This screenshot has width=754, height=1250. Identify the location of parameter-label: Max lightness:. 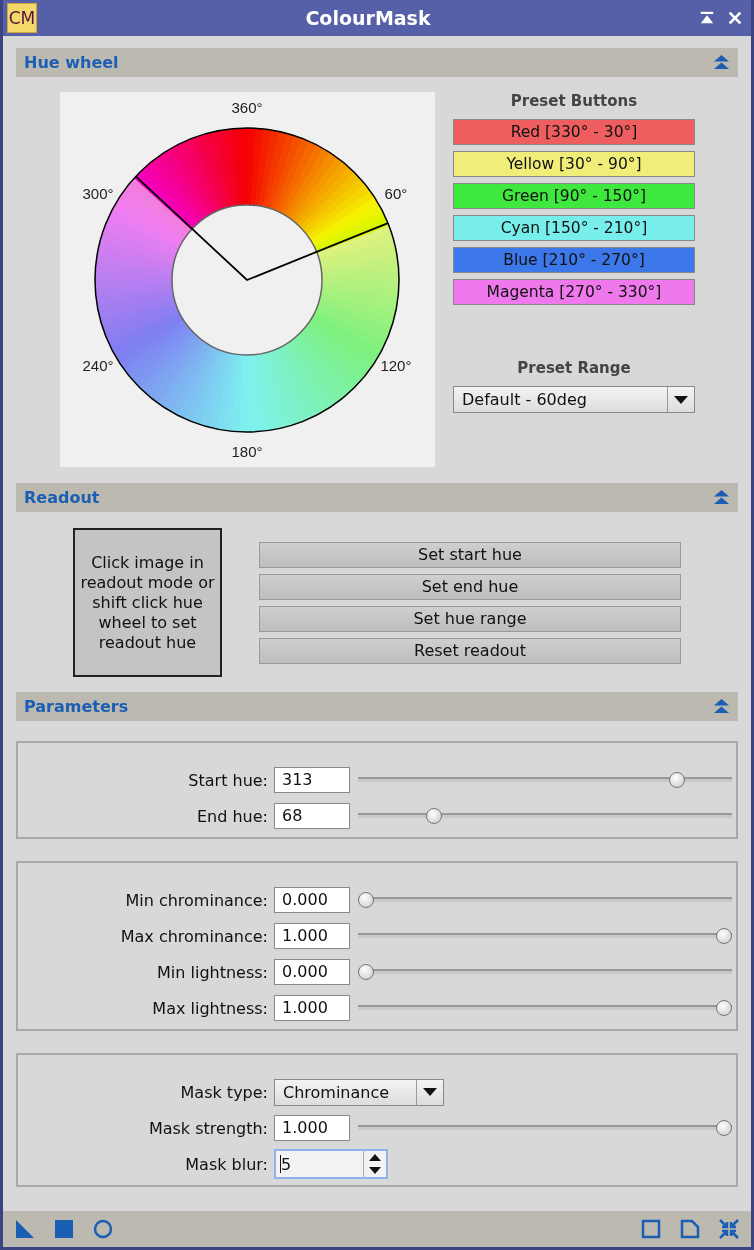
(209, 1008).